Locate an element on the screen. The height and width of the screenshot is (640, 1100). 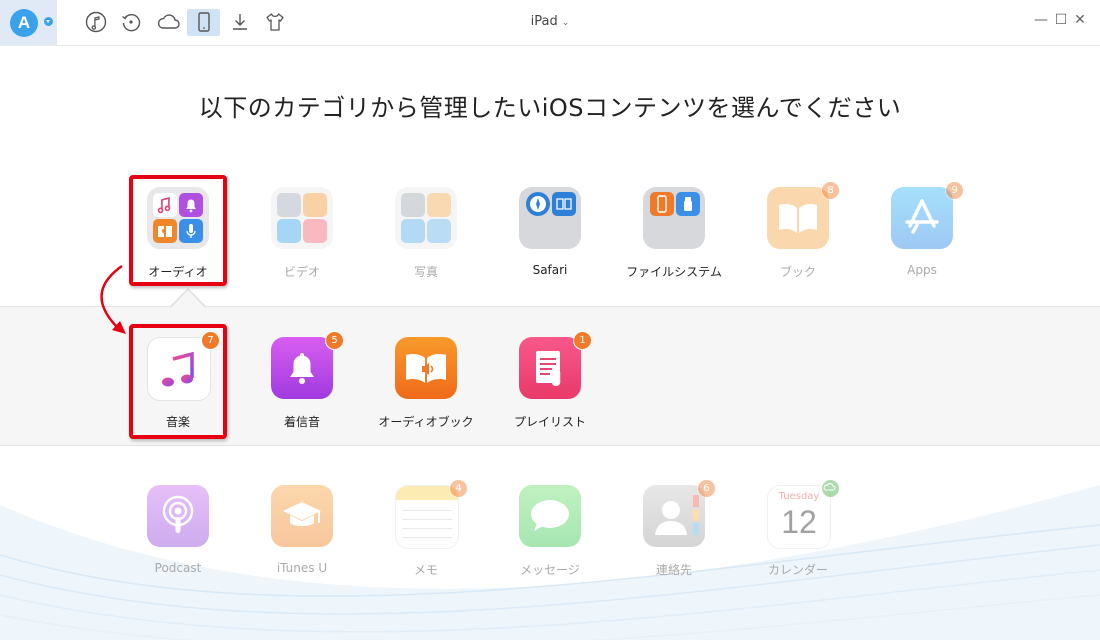
category-label: iTunes U is located at coordinates (302, 568).